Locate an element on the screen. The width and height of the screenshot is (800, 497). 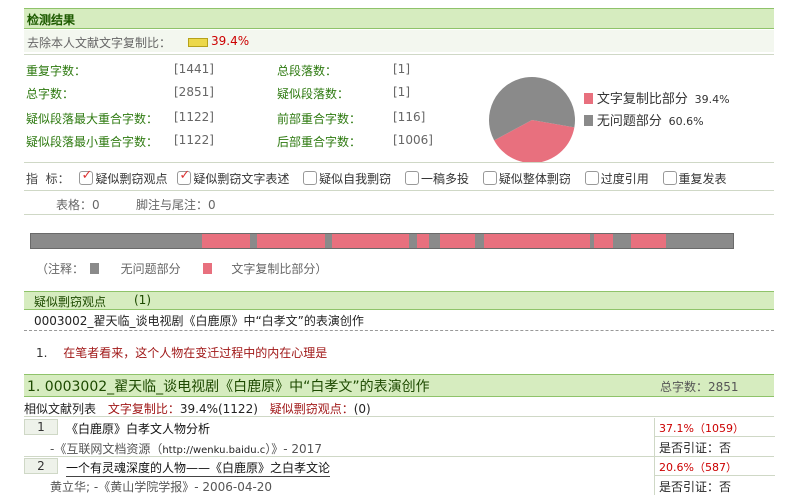
plagiarism-count: (1) is located at coordinates (142, 300).